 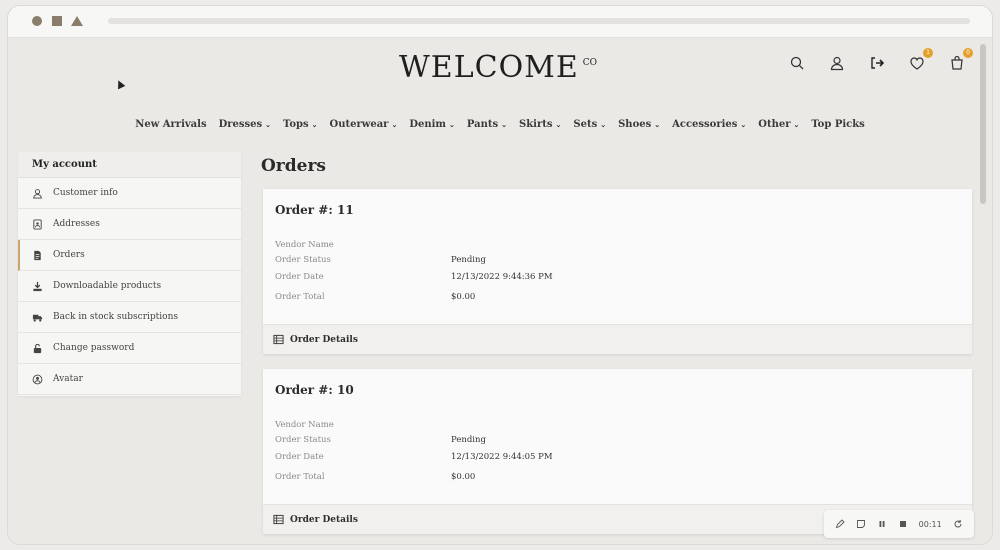 I want to click on nav-item-tops: Tops ⌄, so click(x=300, y=124).